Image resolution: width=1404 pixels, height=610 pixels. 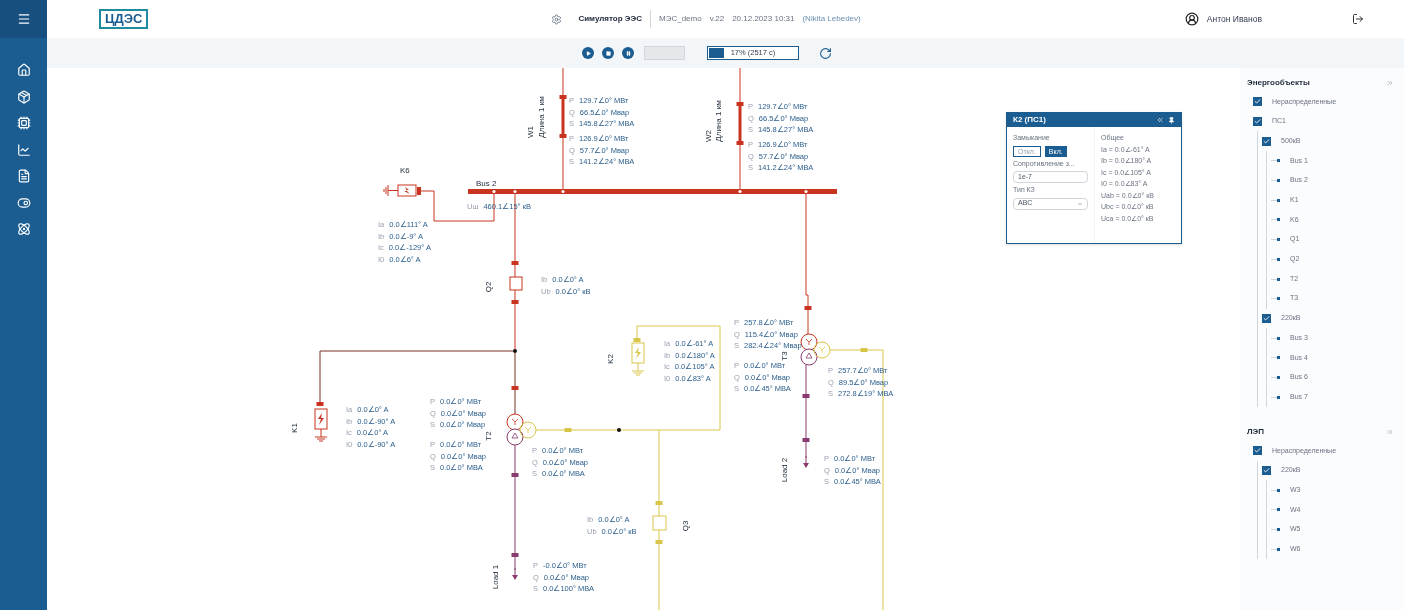 I want to click on element-label: T3, so click(x=785, y=356).